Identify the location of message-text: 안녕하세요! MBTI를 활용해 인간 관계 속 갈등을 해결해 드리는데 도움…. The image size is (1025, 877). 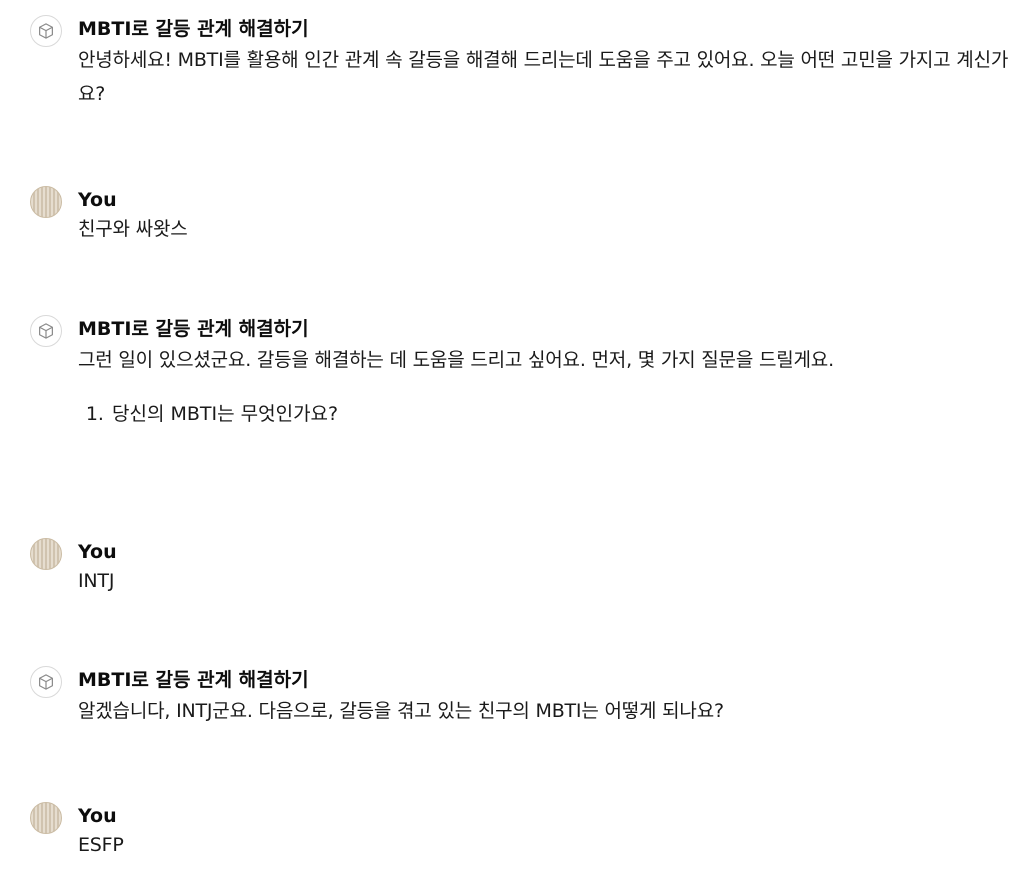
(543, 77).